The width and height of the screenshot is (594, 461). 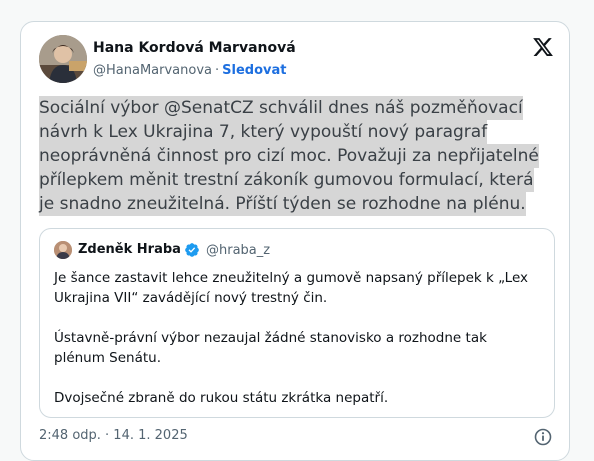 What do you see at coordinates (152, 70) in the screenshot?
I see `author-handle: @HanaMarvanova` at bounding box center [152, 70].